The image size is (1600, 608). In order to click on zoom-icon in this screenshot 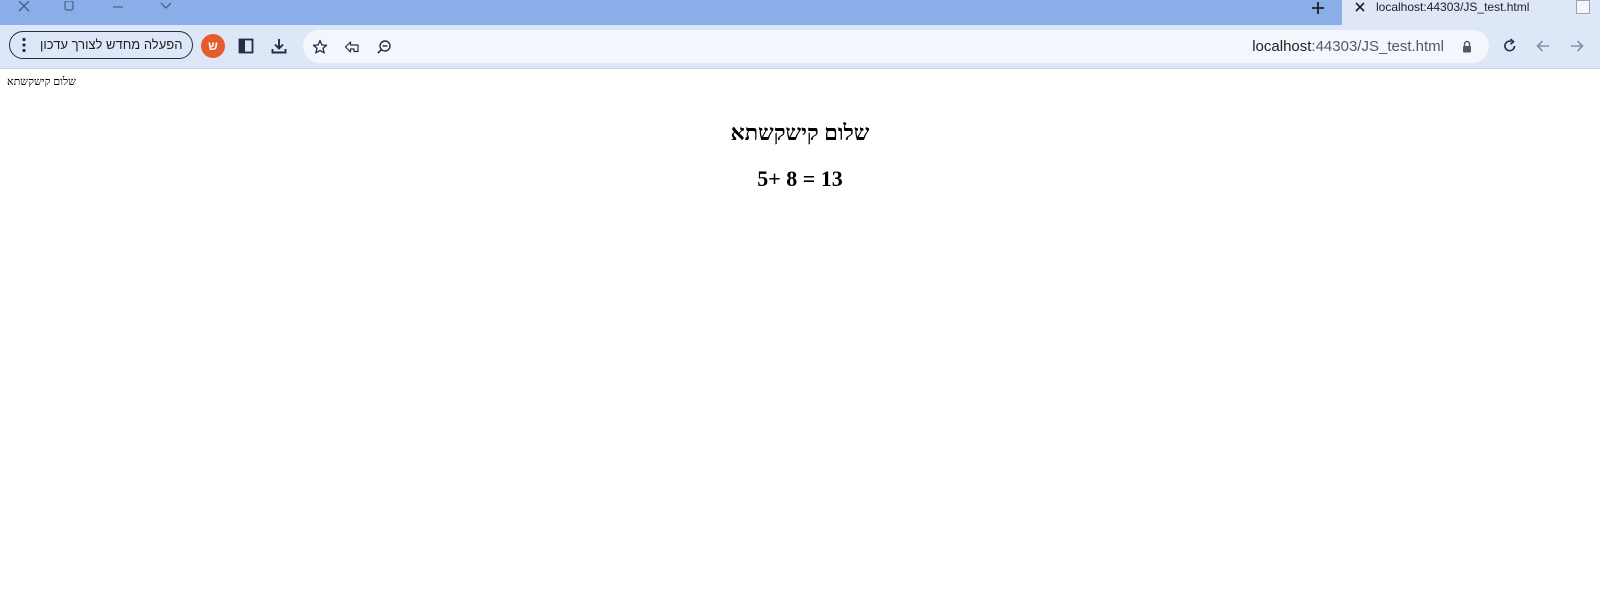, I will do `click(384, 47)`.